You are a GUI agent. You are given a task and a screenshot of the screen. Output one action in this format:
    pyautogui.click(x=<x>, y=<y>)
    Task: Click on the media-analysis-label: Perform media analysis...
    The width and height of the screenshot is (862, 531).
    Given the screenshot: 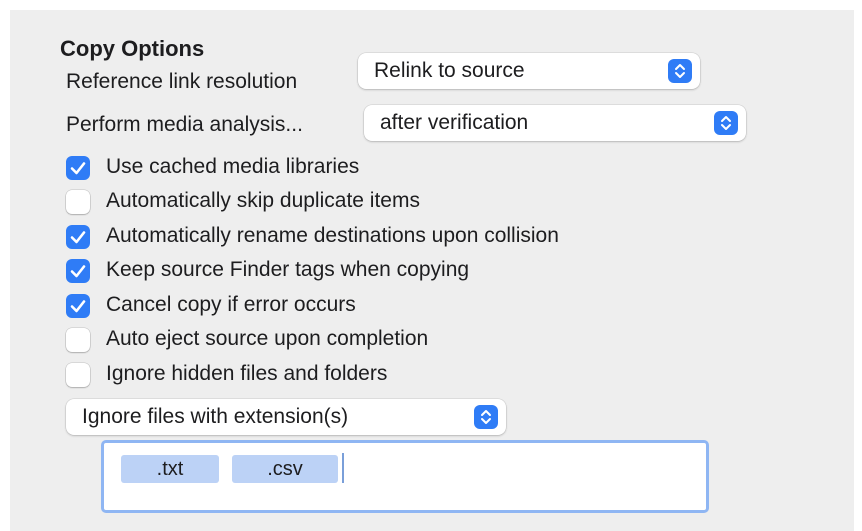 What is the action you would take?
    pyautogui.click(x=184, y=124)
    